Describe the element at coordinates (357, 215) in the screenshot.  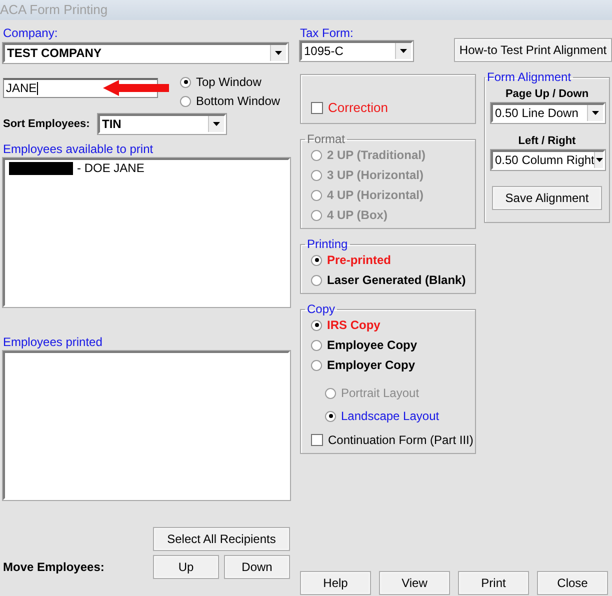
I see `option-label: 4 UP (Box)` at that location.